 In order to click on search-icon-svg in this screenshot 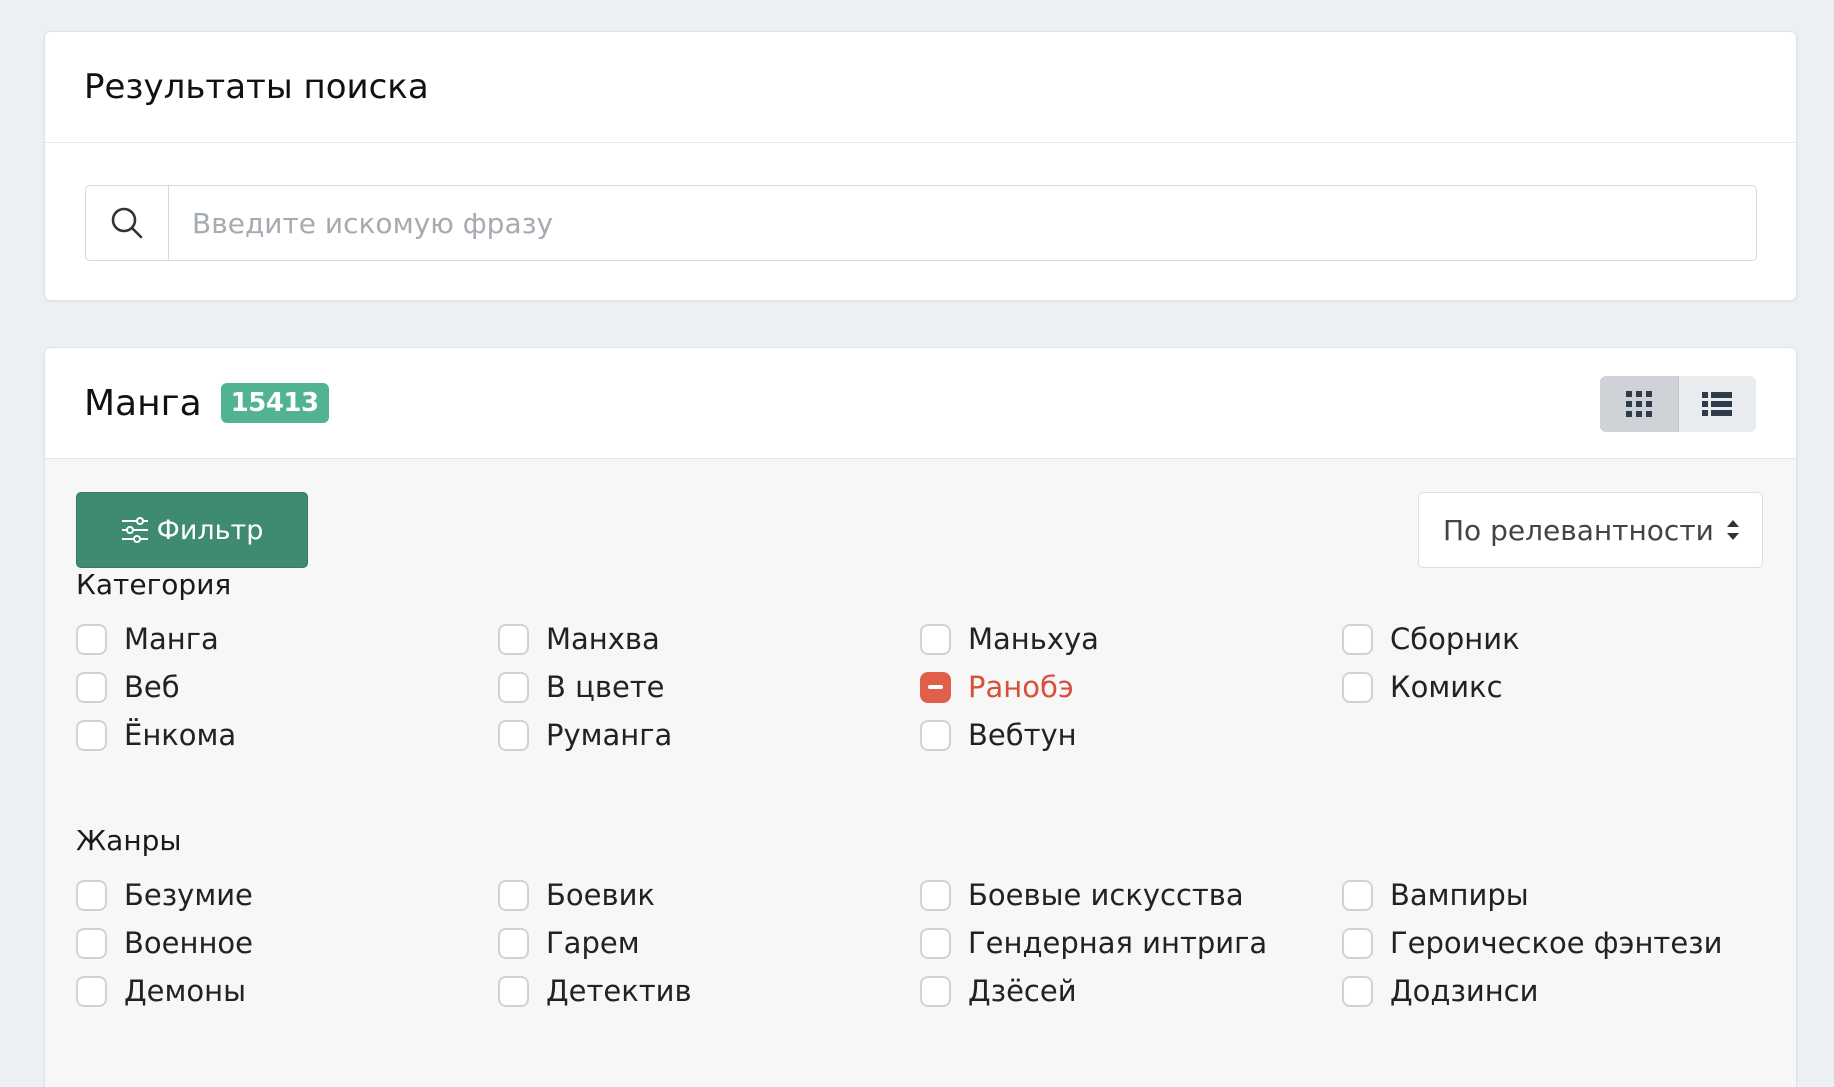, I will do `click(127, 223)`.